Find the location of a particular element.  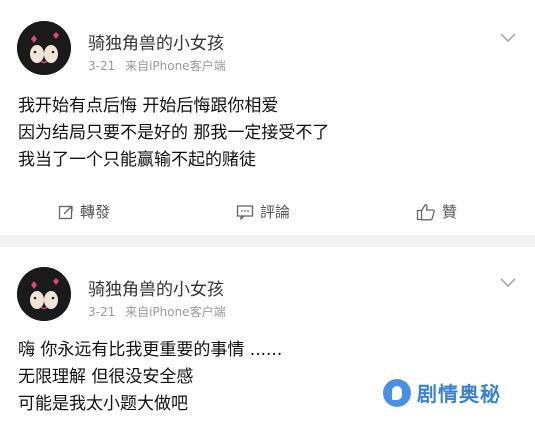

like-button: 贊 is located at coordinates (436, 211).